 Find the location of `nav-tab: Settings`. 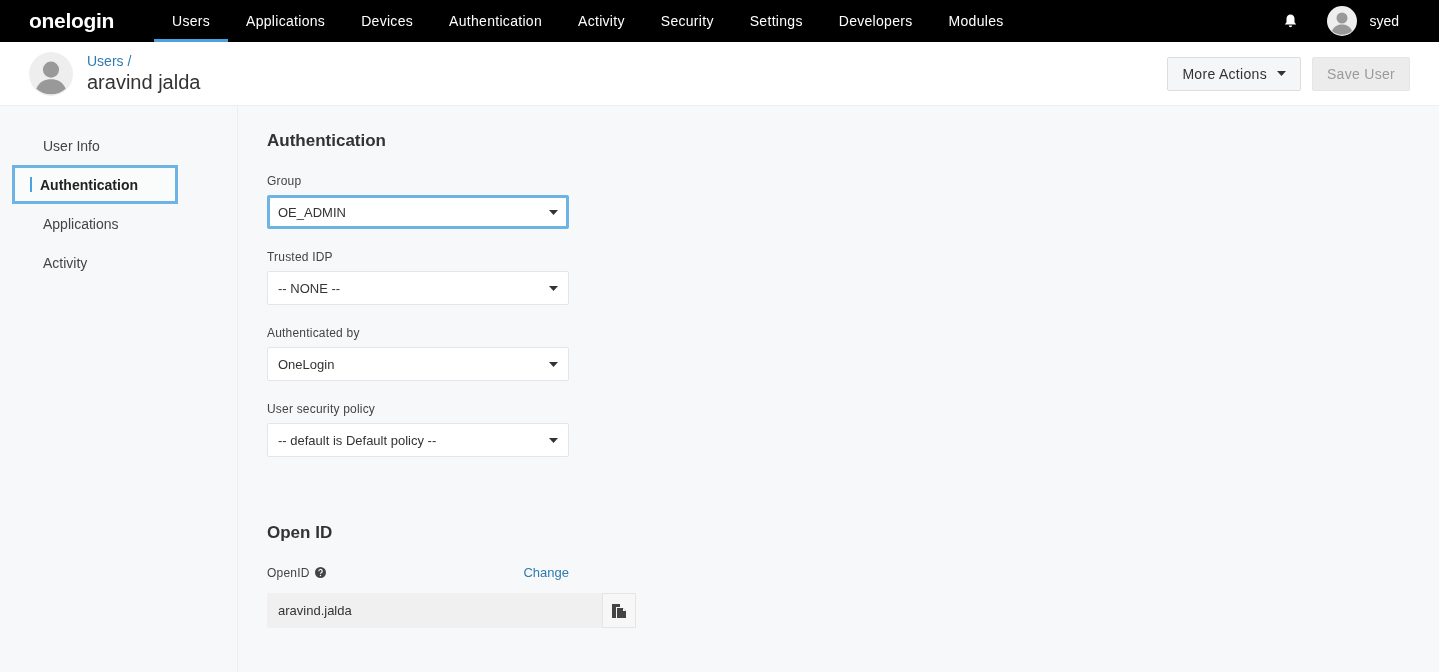

nav-tab: Settings is located at coordinates (776, 21).